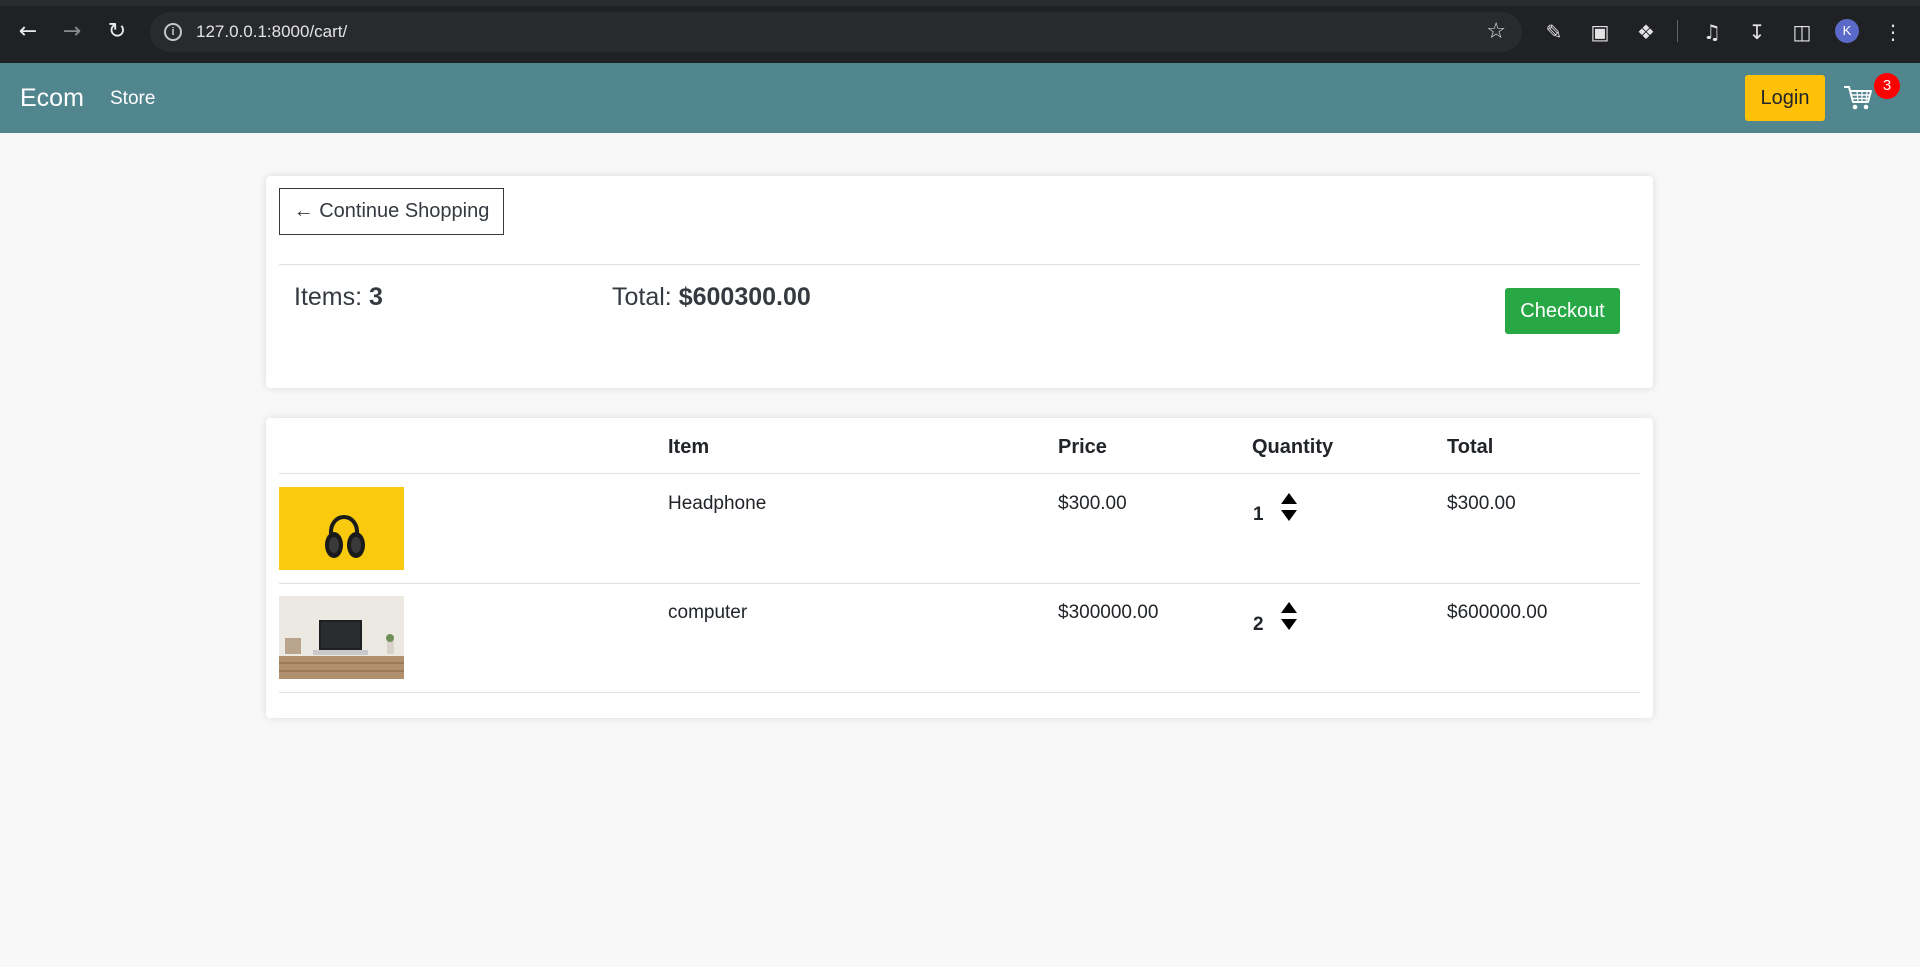 The image size is (1920, 967). Describe the element at coordinates (717, 503) in the screenshot. I see `item-name: Headphone` at that location.